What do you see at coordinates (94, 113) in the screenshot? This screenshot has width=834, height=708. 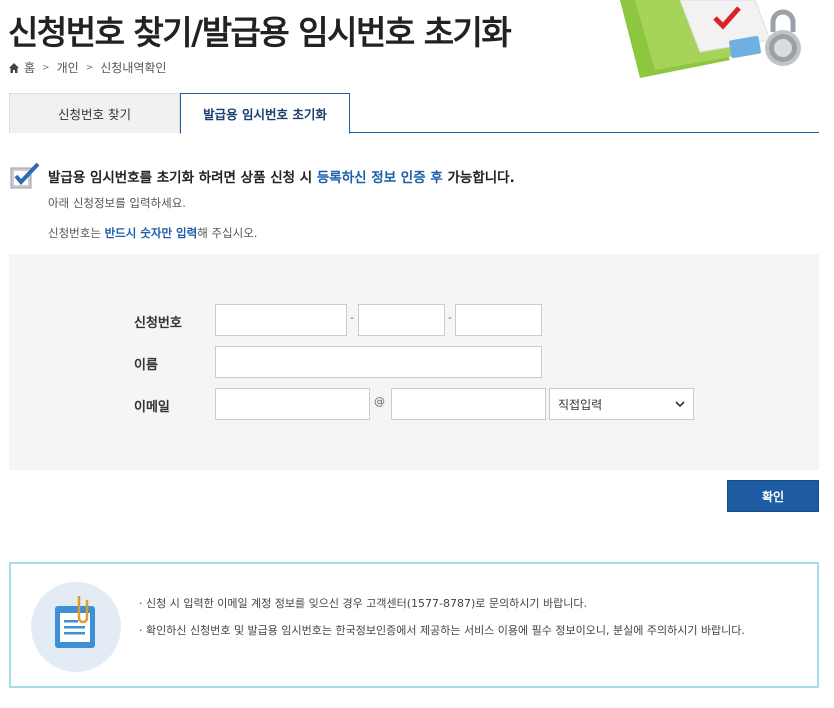 I see `tab-find-application-number: 신청번호 찾기` at bounding box center [94, 113].